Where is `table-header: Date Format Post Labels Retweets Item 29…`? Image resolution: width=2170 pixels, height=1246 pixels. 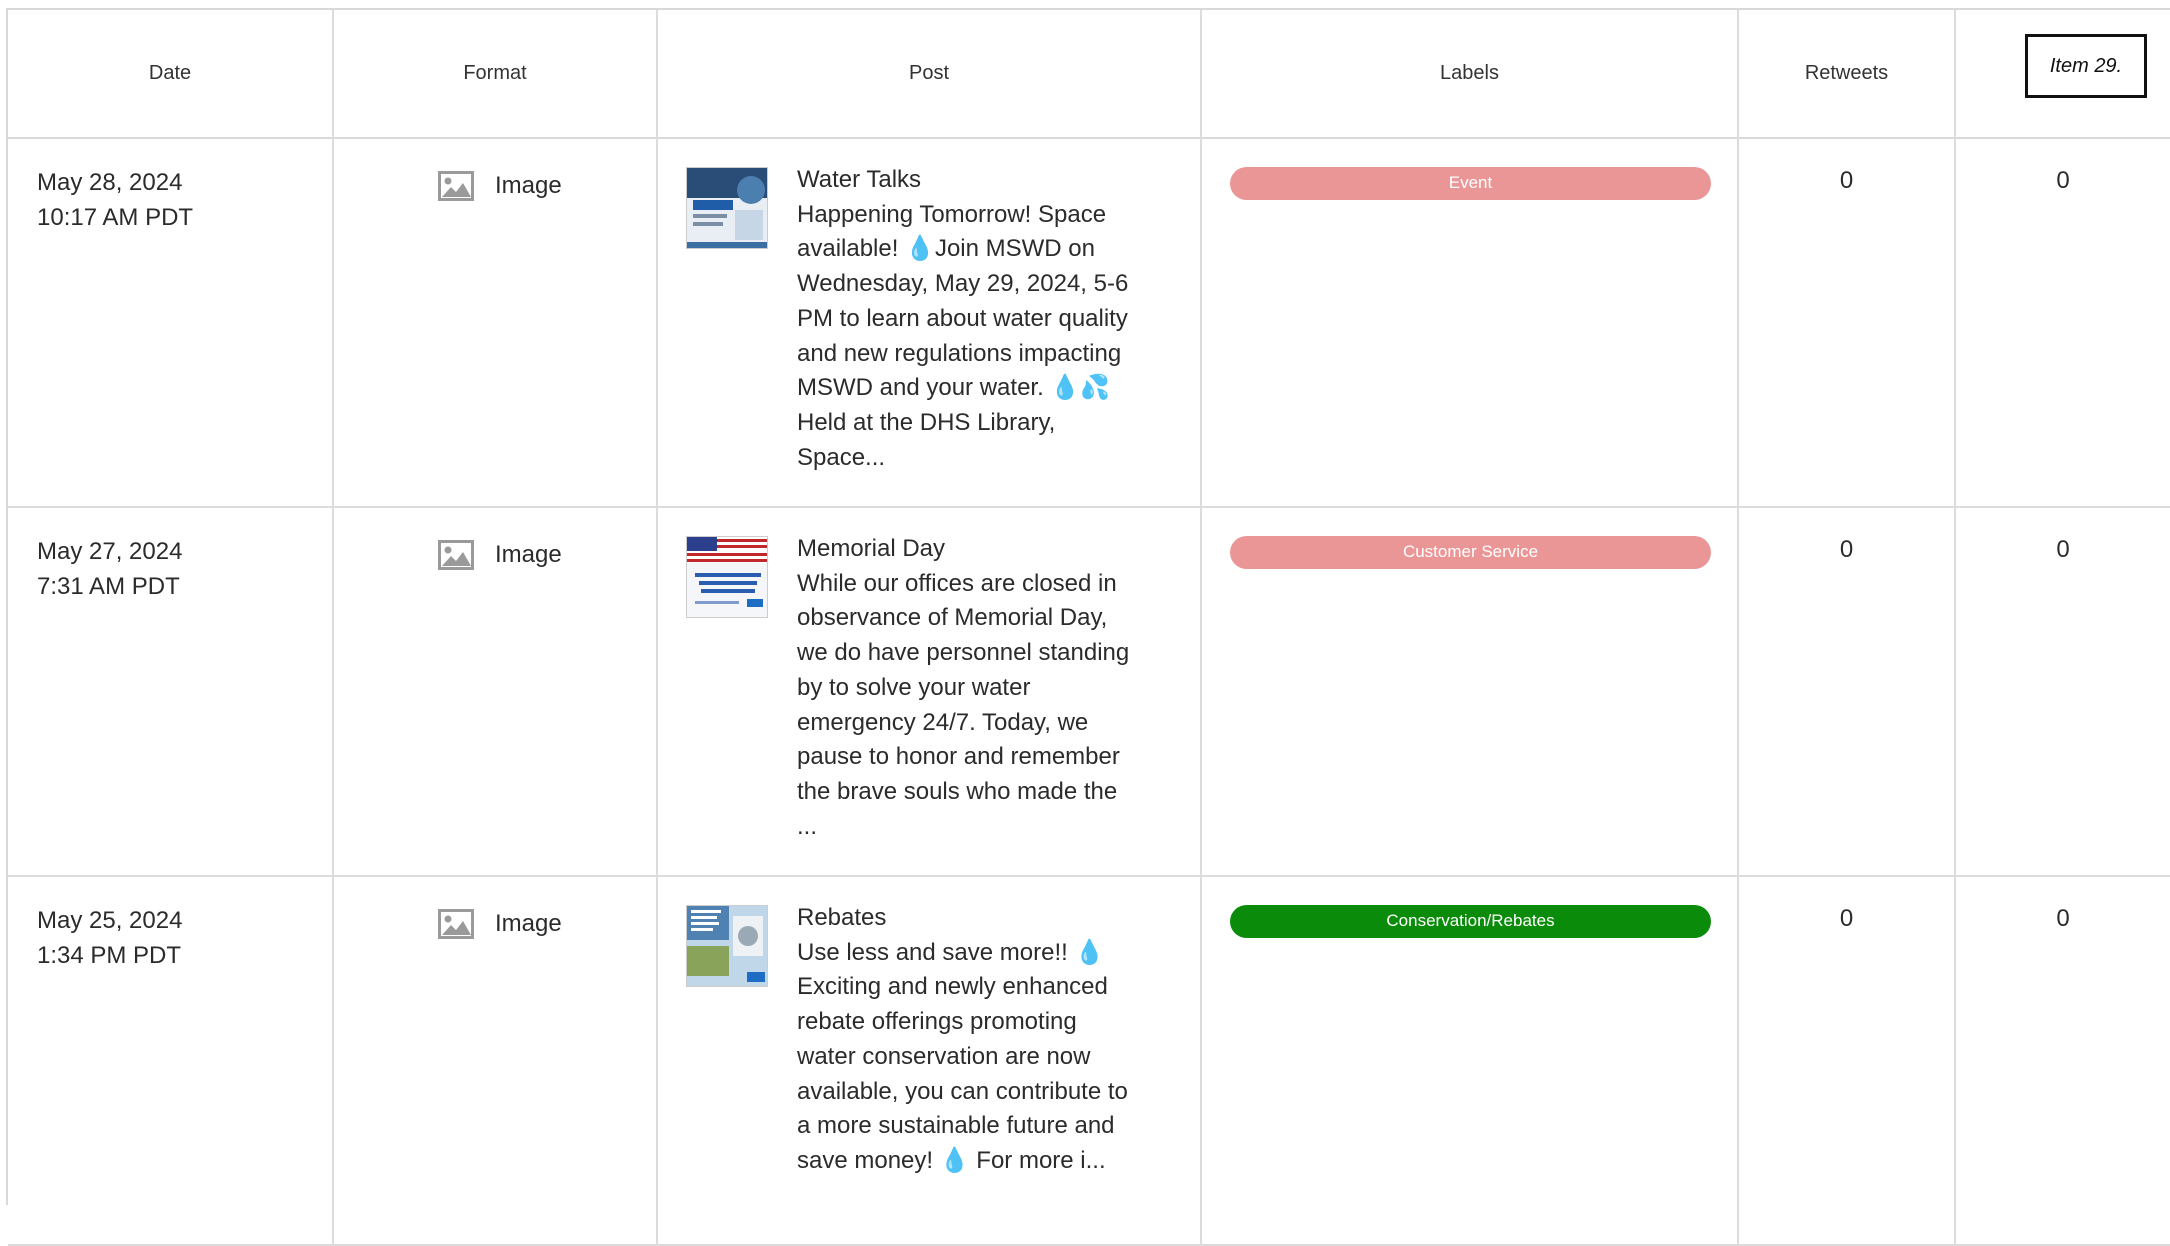 table-header: Date Format Post Labels Retweets Item 29… is located at coordinates (1089, 74).